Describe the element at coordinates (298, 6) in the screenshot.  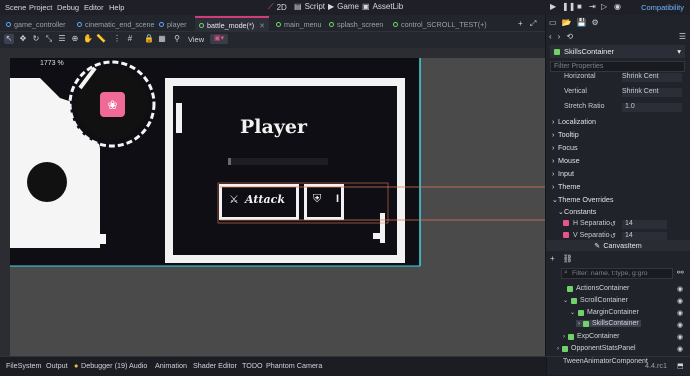
I see `script-icon: ▤` at that location.